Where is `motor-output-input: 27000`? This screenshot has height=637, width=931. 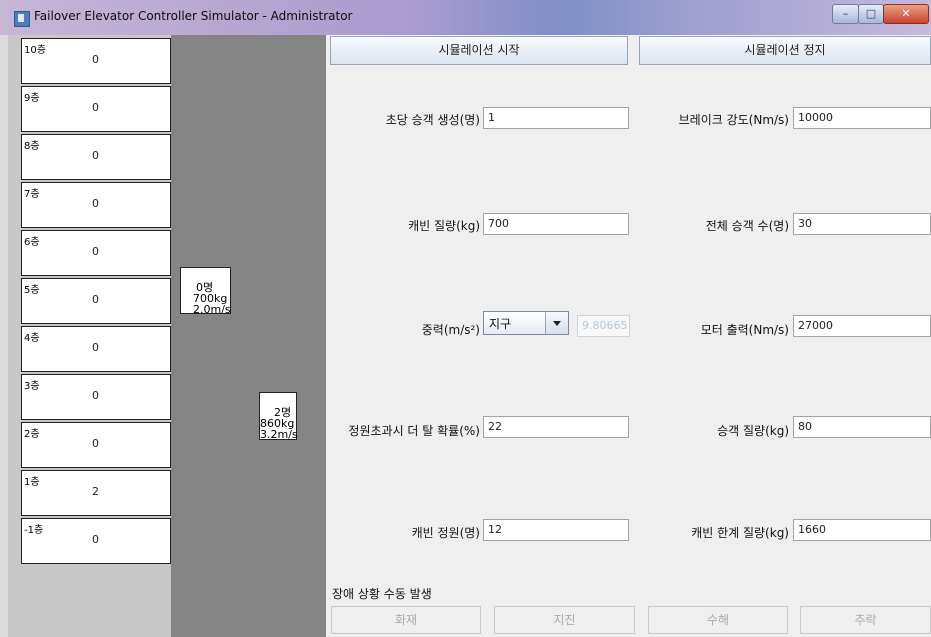 motor-output-input: 27000 is located at coordinates (862, 326).